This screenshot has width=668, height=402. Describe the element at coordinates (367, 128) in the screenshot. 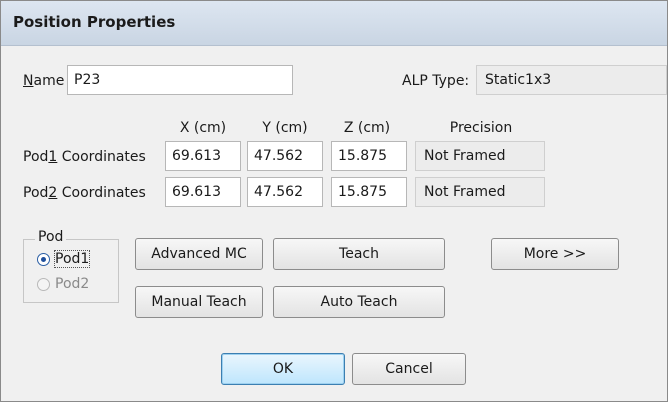

I see `z-column-header: Z (cm)` at that location.